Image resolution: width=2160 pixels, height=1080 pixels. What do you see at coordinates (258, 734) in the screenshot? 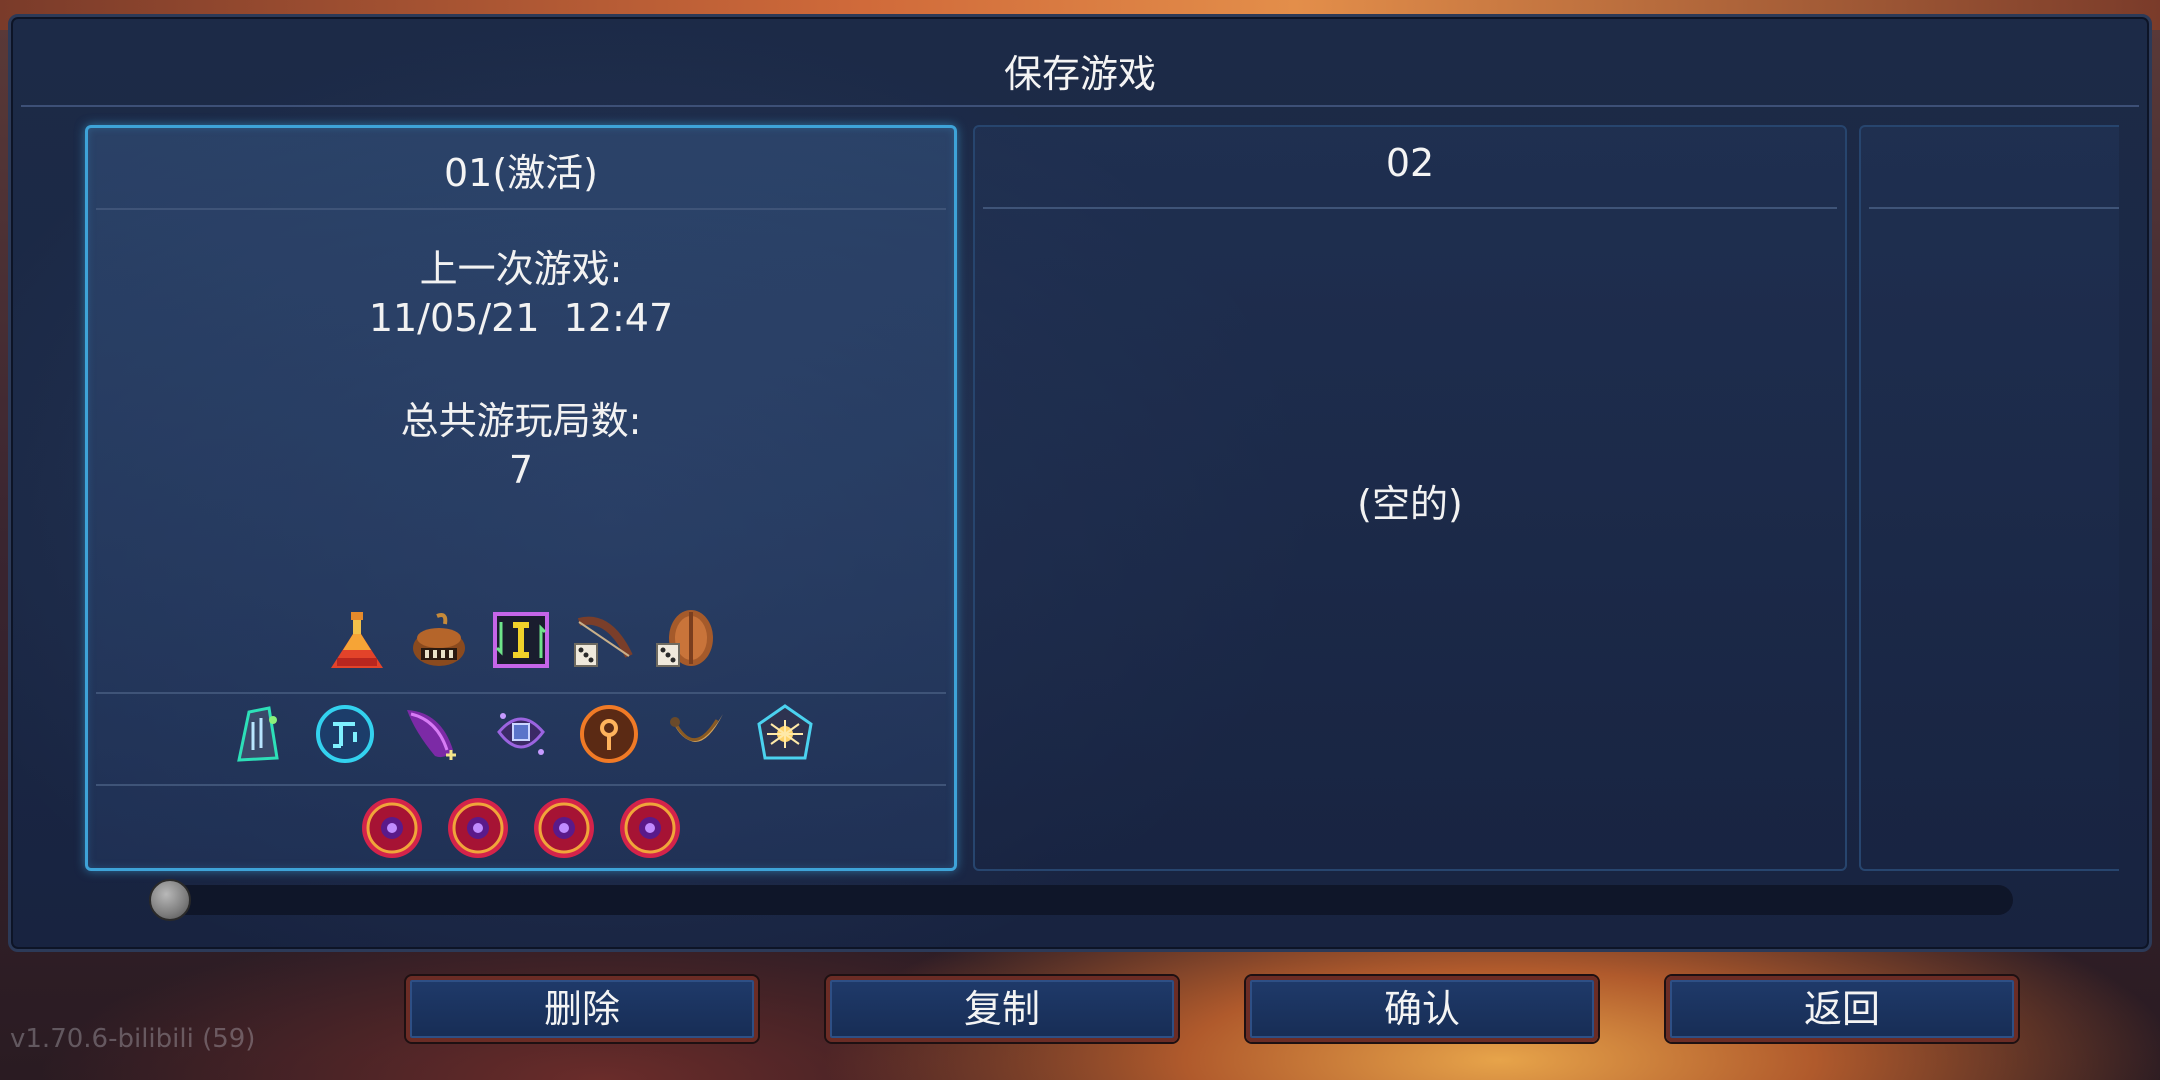
I see `green-mutation-icon` at bounding box center [258, 734].